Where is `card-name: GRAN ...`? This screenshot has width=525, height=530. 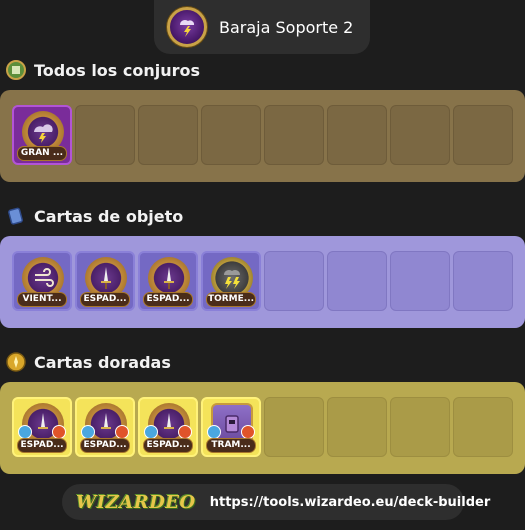
card-name: GRAN ... is located at coordinates (42, 153).